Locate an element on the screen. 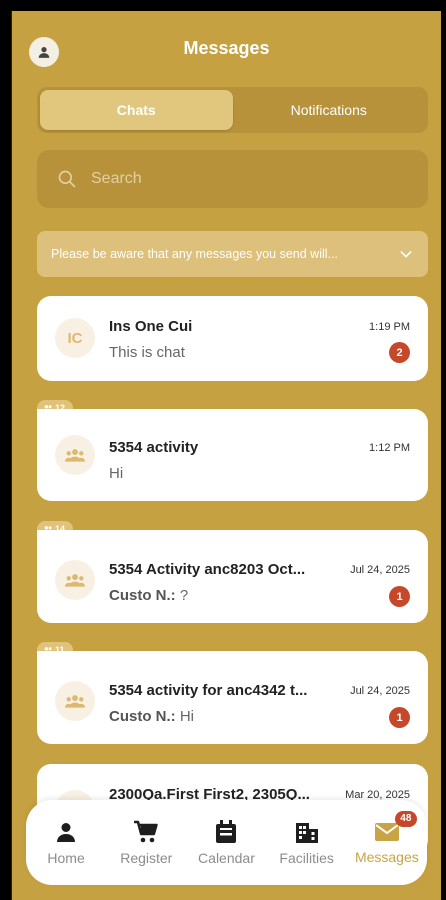  chat-time: 1:12 PM is located at coordinates (389, 448).